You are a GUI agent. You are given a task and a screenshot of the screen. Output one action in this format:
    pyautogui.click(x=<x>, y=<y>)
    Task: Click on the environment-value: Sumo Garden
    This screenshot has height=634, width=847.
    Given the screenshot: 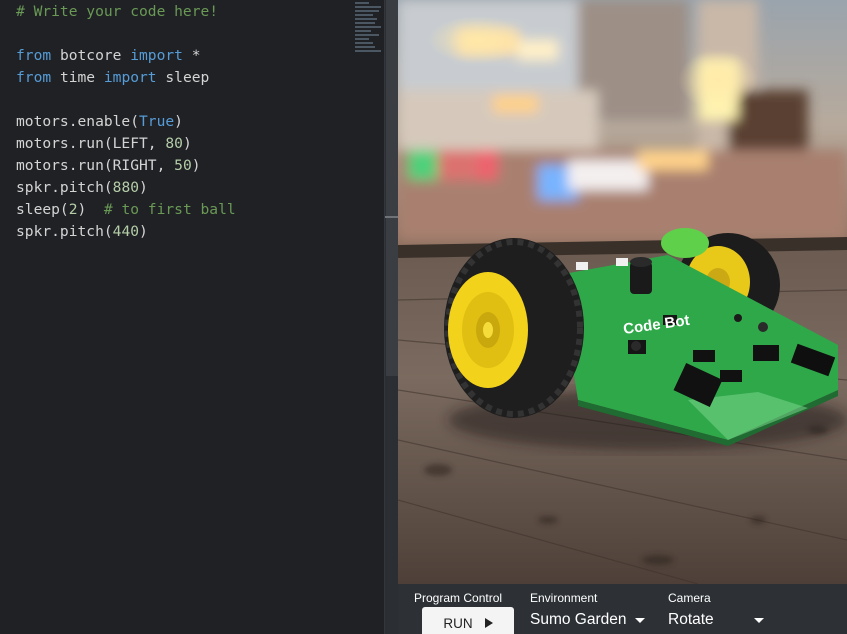 What is the action you would take?
    pyautogui.click(x=578, y=619)
    